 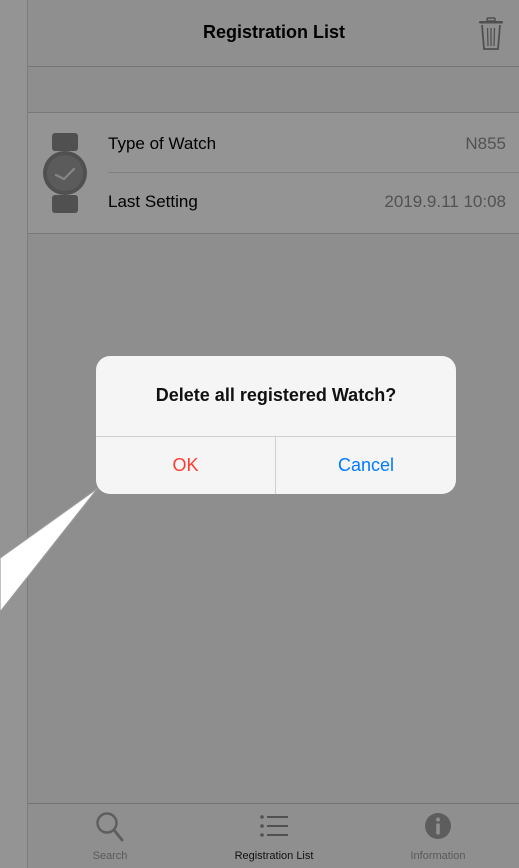 What do you see at coordinates (366, 465) in the screenshot?
I see `cancel-button: Cancel` at bounding box center [366, 465].